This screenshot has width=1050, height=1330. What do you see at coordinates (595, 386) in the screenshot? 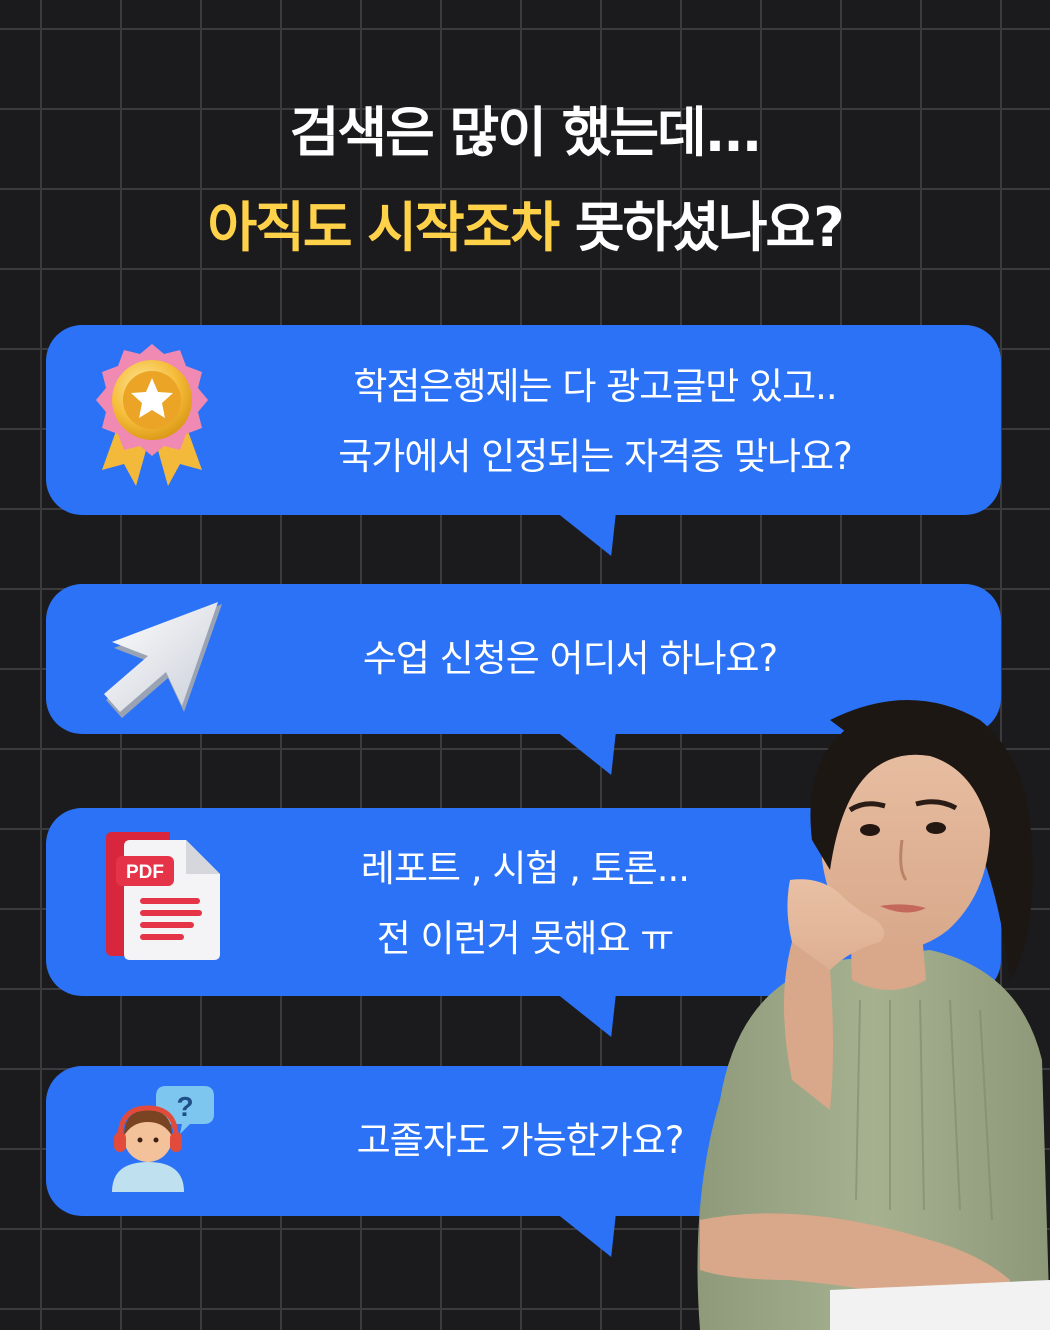
I see `bubble-1-line-1: 학점은행제는 다 광고글만 있고..` at bounding box center [595, 386].